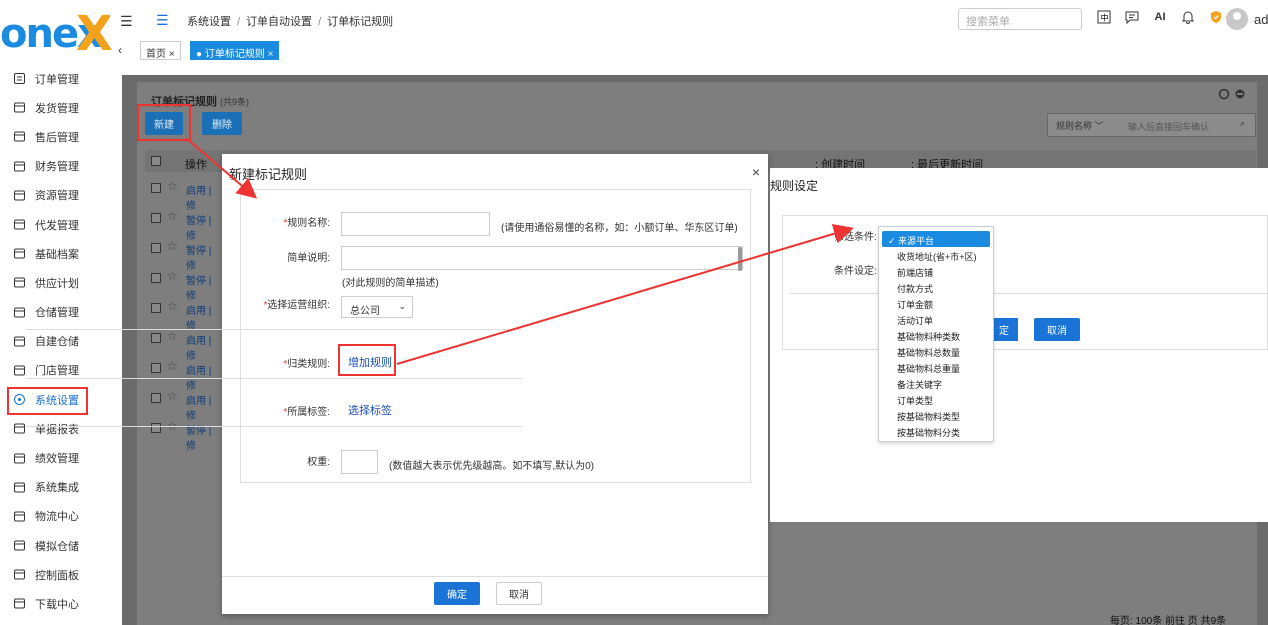  Describe the element at coordinates (1237, 19) in the screenshot. I see `avatar` at that location.